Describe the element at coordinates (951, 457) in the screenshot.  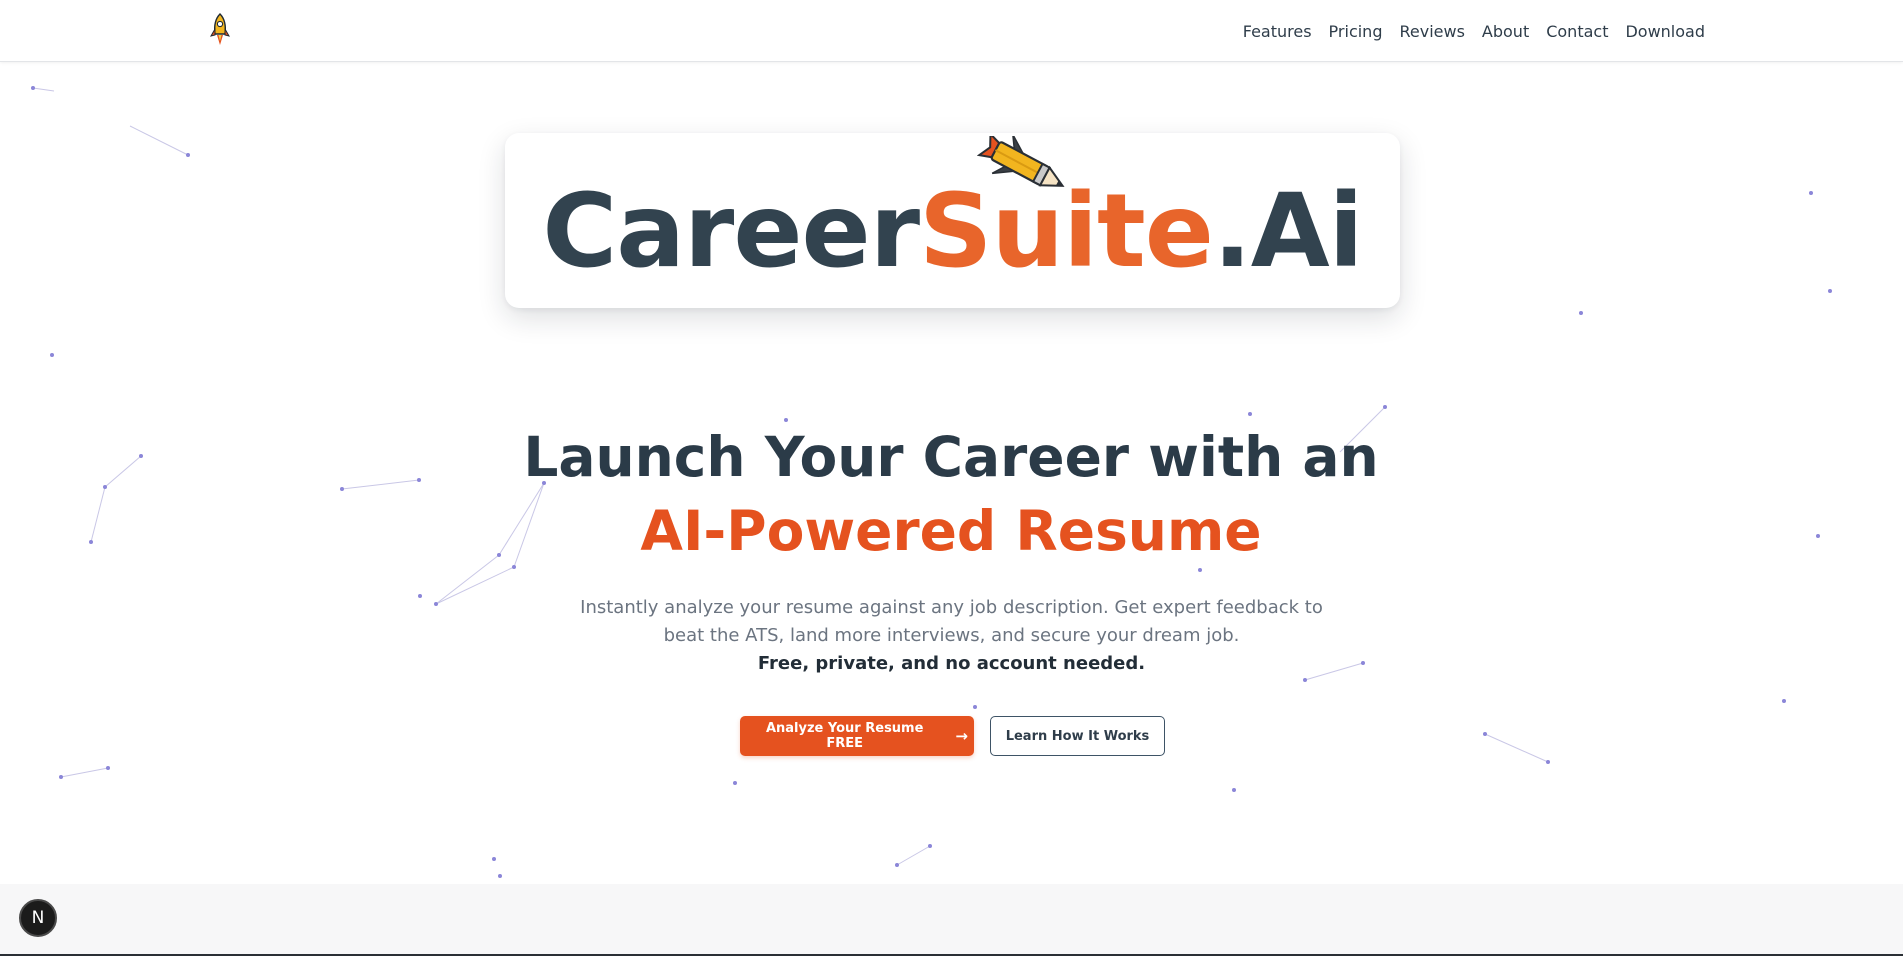
I see `headline-line-1: Launch Your Career with an` at that location.